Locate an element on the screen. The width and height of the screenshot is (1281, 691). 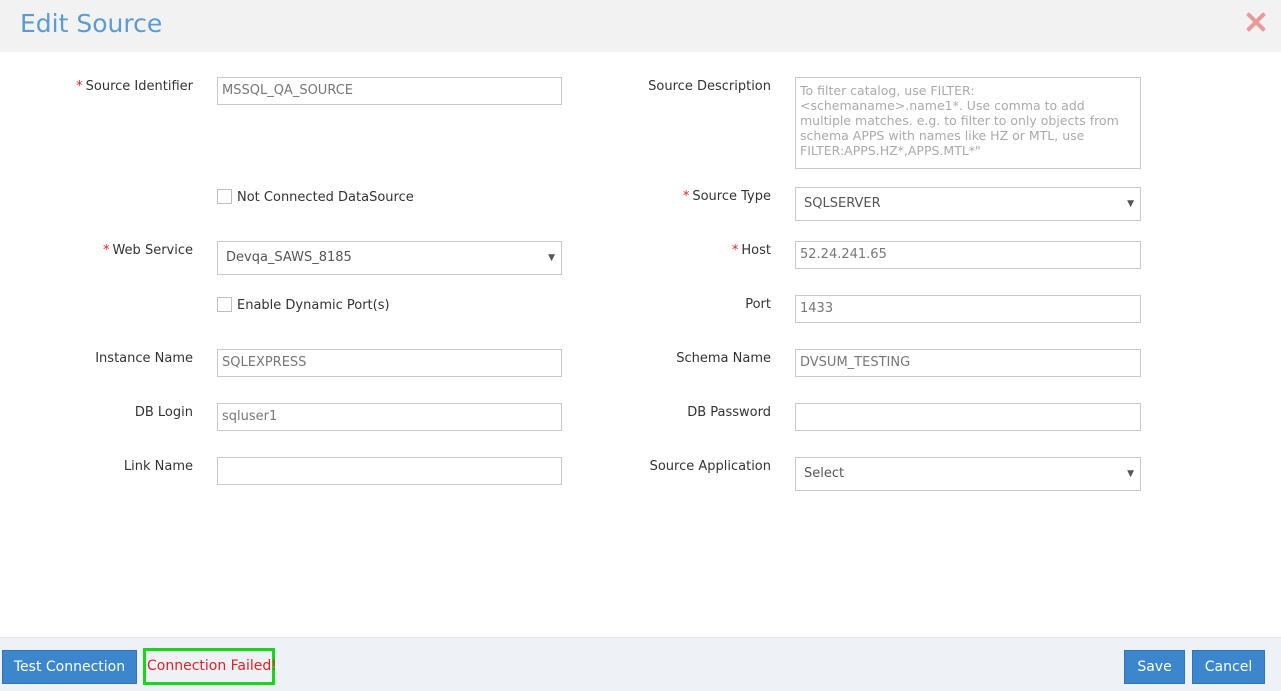
host-label: * Host is located at coordinates (751, 250).